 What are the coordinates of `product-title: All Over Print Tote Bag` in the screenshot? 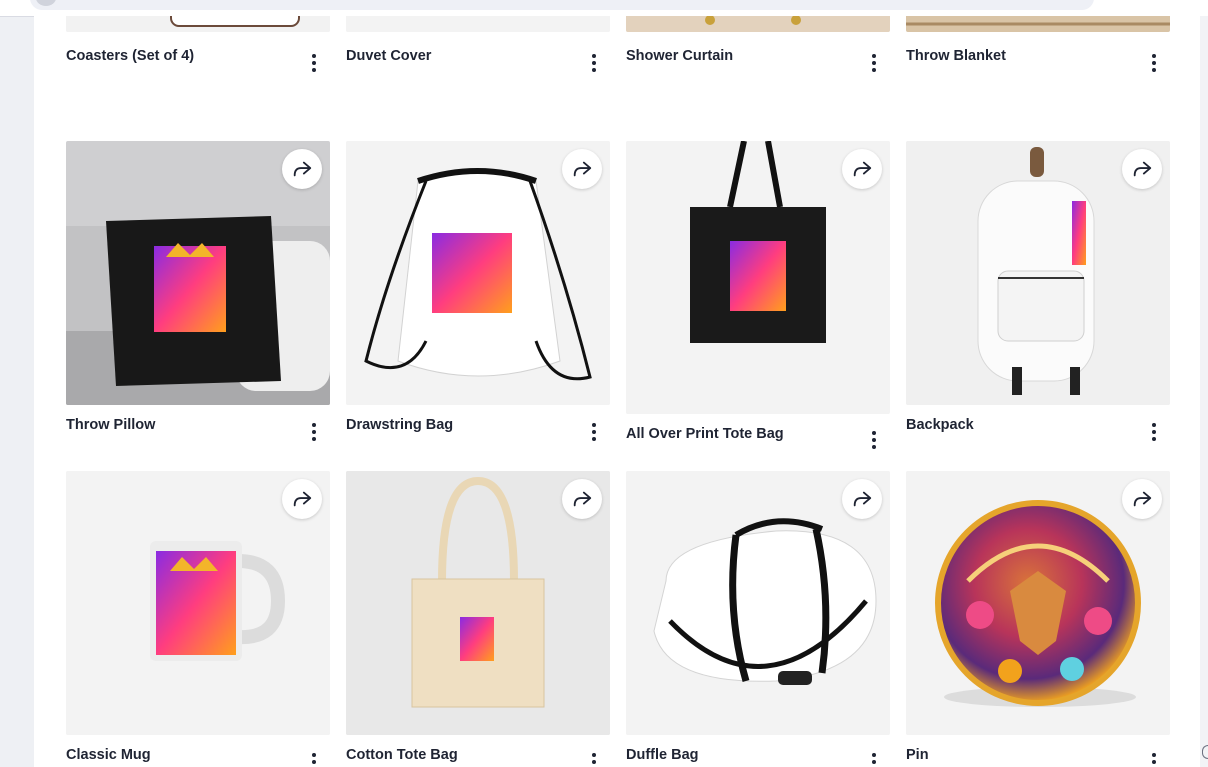 It's located at (705, 434).